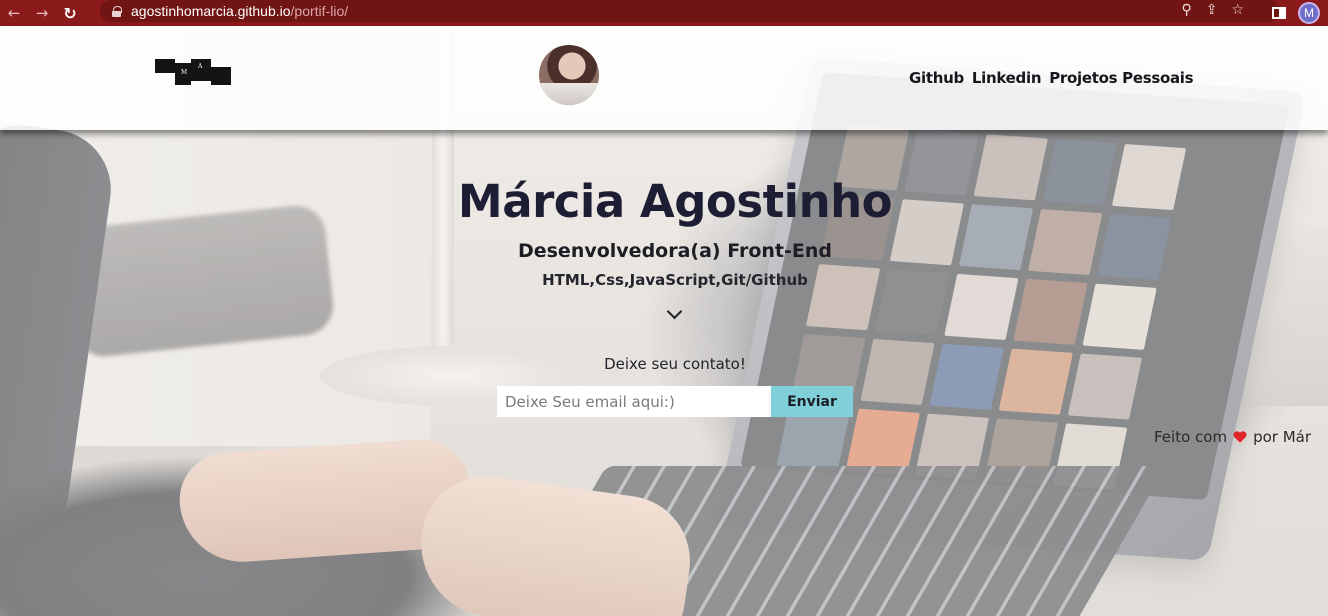 The width and height of the screenshot is (1328, 616). I want to click on forward-icon: →, so click(42, 13).